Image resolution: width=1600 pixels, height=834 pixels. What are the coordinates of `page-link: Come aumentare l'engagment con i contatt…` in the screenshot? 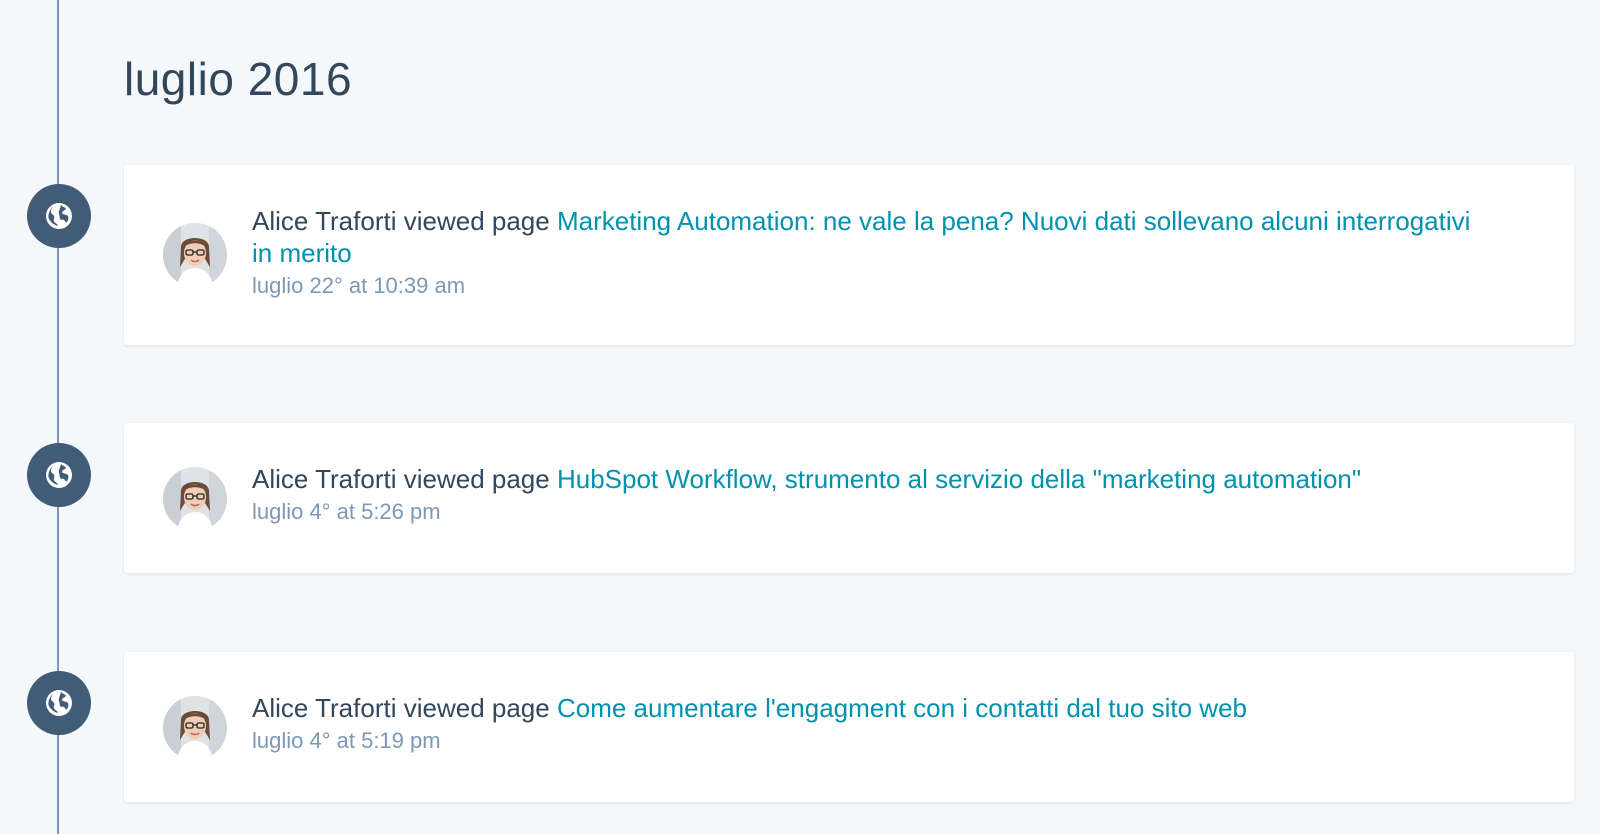 It's located at (902, 708).